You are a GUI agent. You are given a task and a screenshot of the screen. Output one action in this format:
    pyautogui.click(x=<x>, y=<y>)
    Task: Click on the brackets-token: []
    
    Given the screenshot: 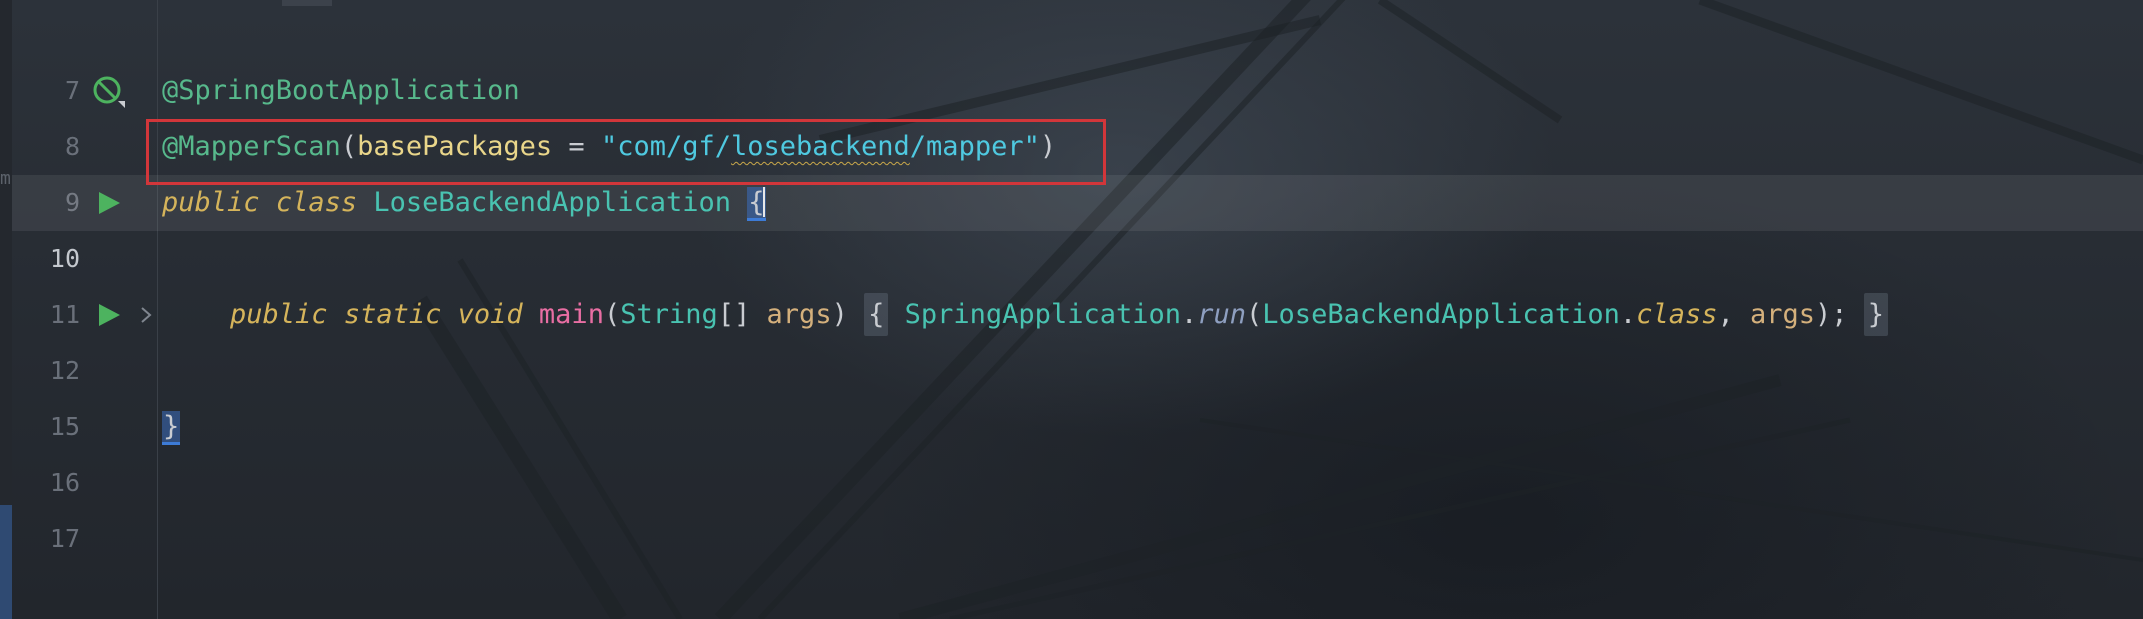 What is the action you would take?
    pyautogui.click(x=734, y=314)
    